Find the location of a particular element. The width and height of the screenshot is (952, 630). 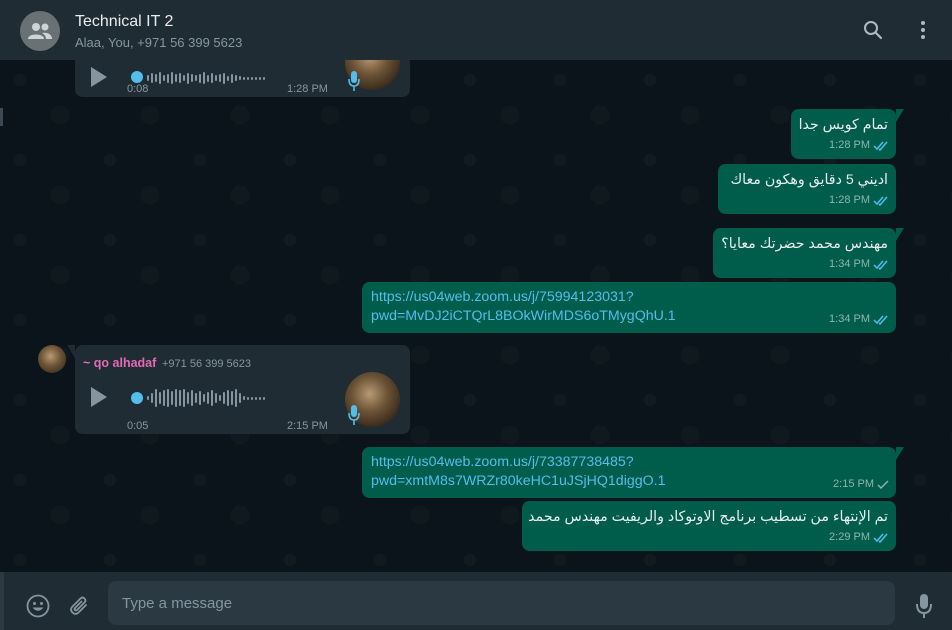

playback-position is located at coordinates (137, 398).